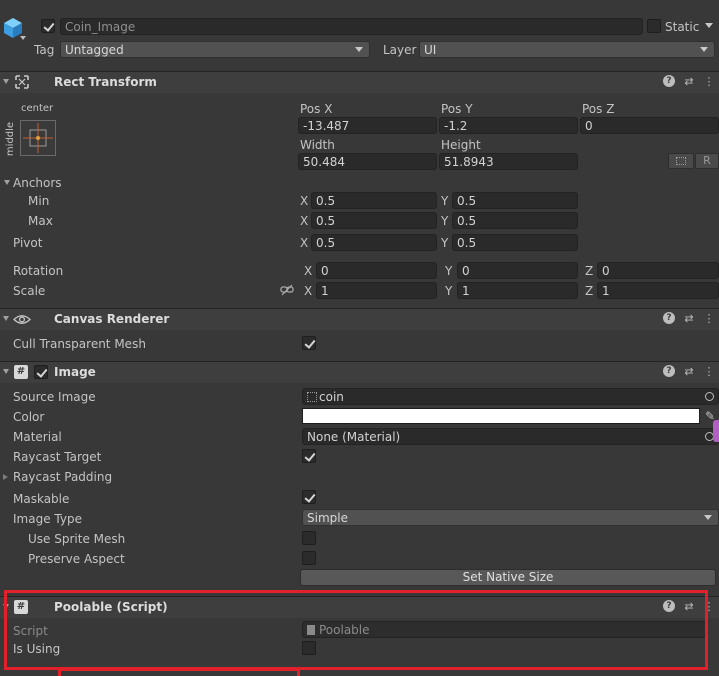 The image size is (719, 676). What do you see at coordinates (44, 50) in the screenshot?
I see `tag-label: Tag` at bounding box center [44, 50].